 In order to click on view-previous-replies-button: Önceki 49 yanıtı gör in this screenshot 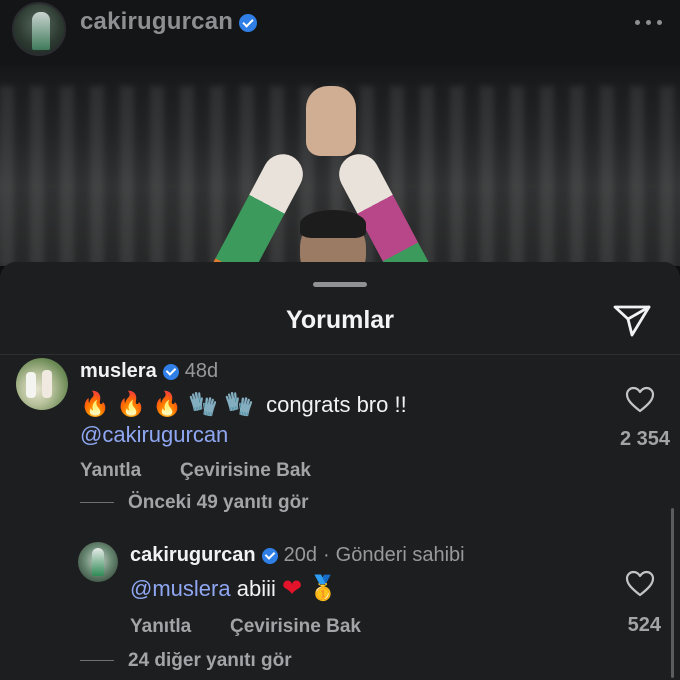, I will do `click(194, 503)`.